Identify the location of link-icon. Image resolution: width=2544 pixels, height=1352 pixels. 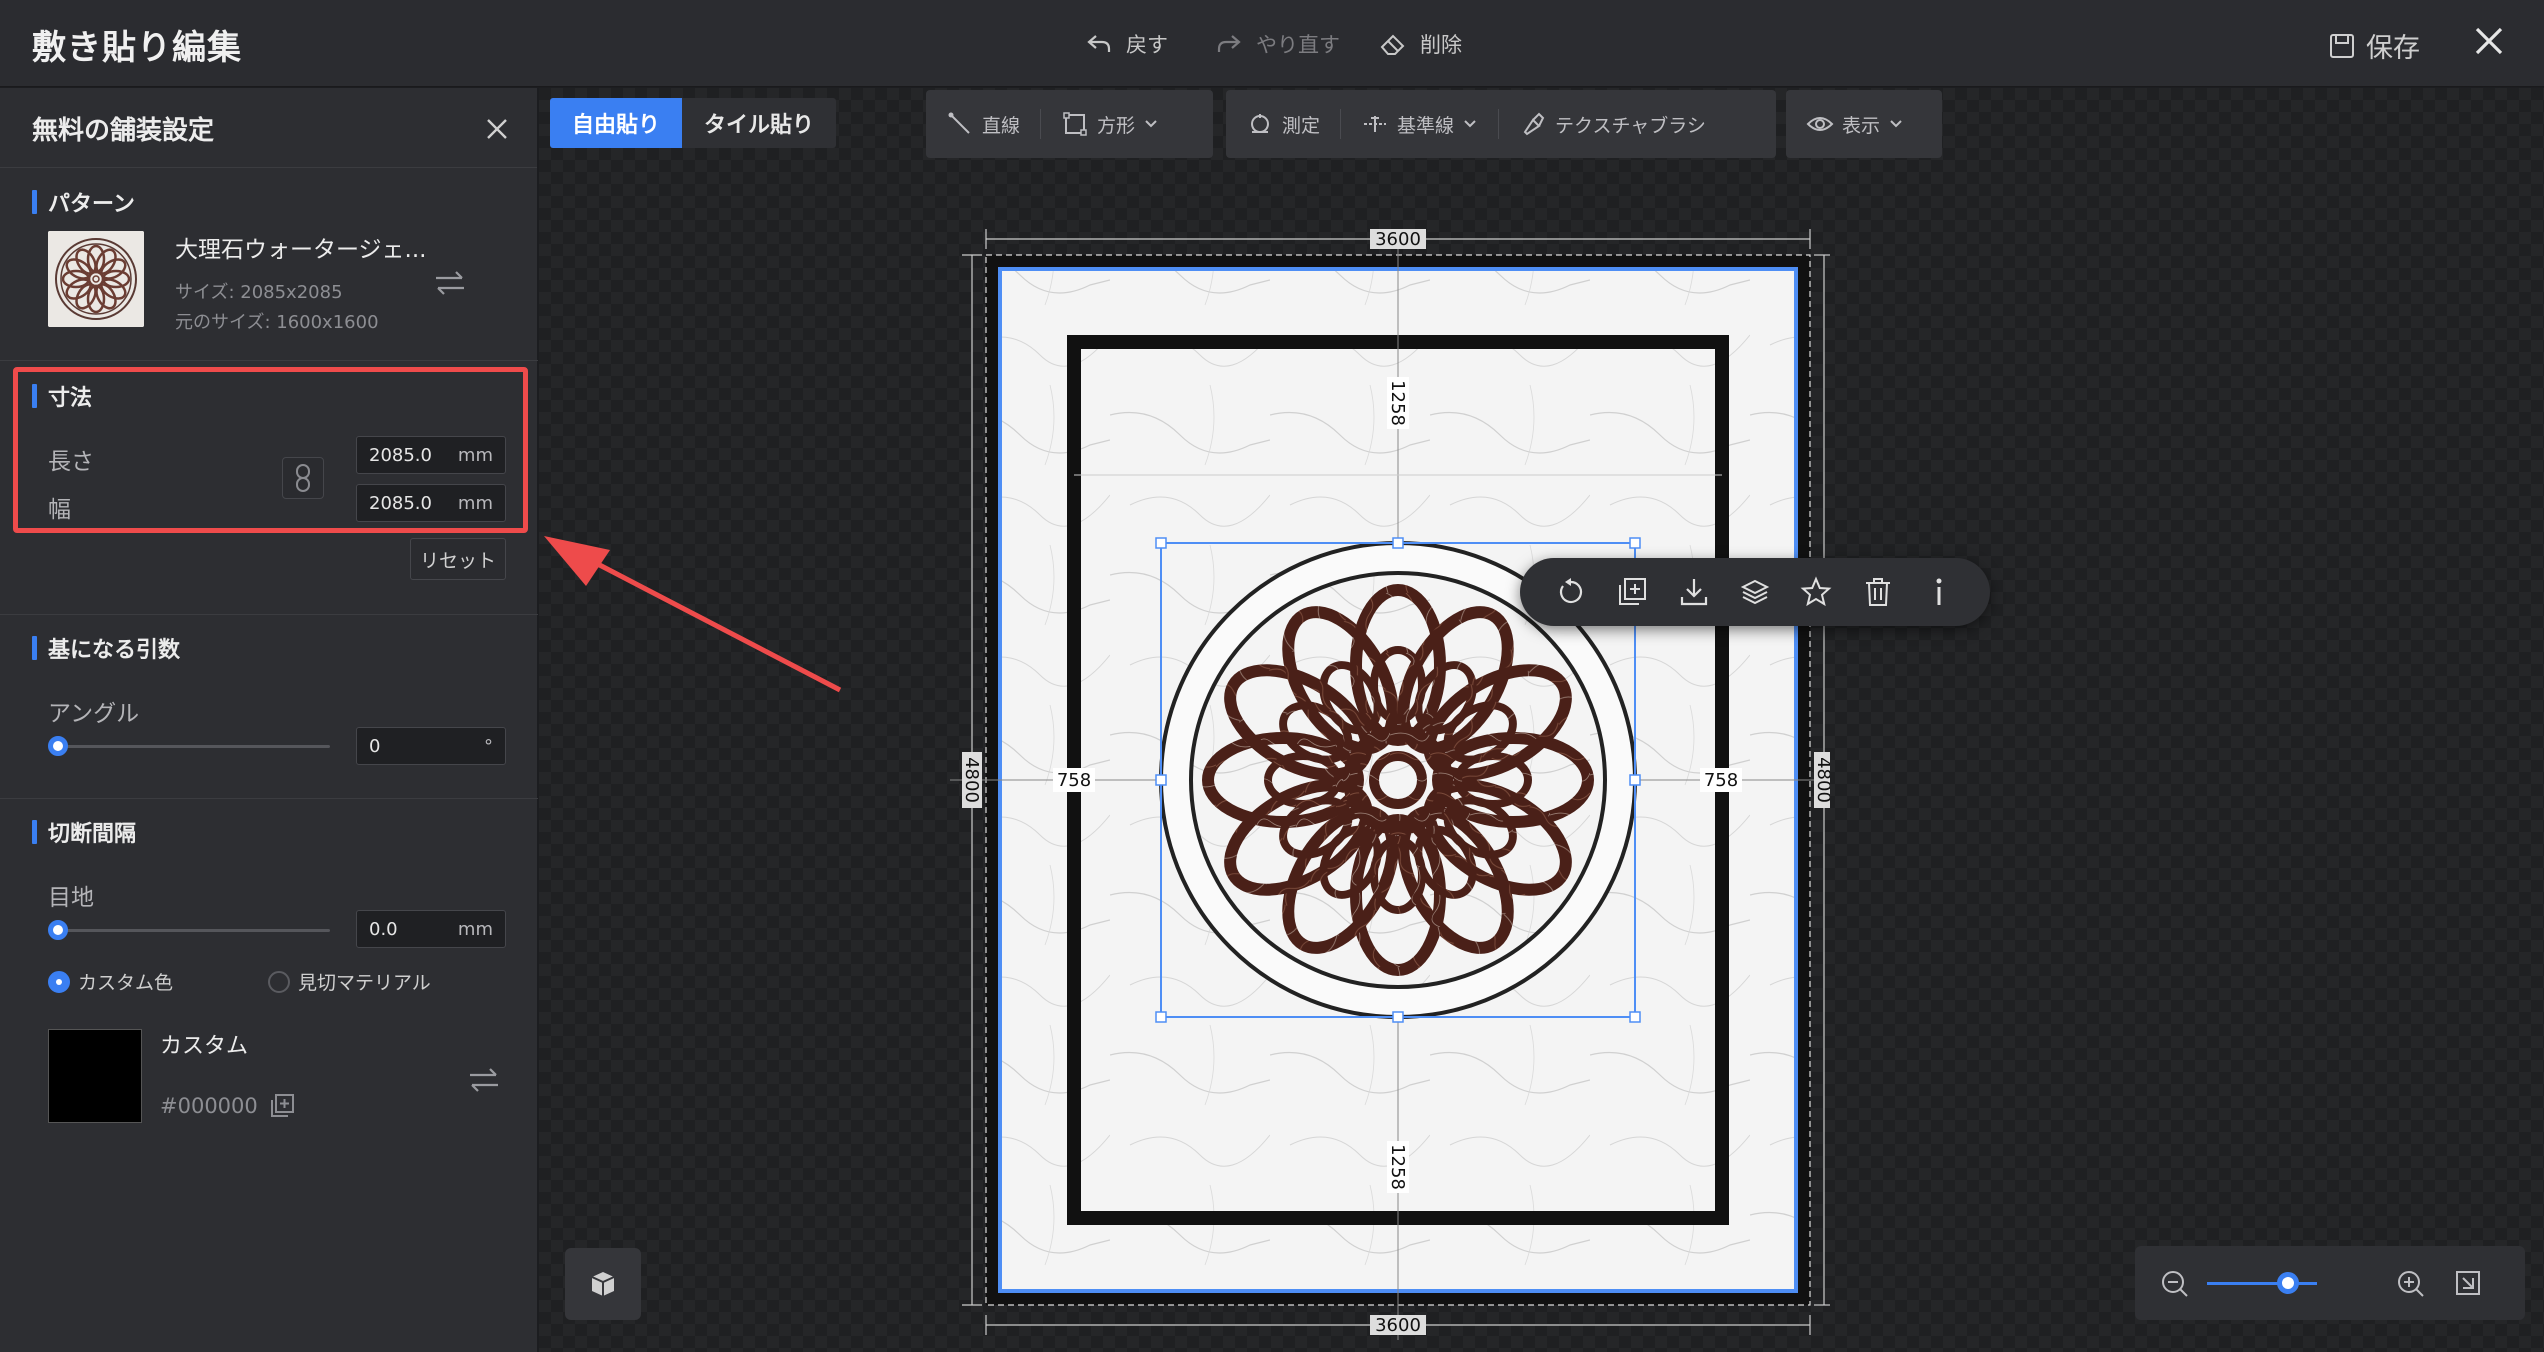
(303, 478).